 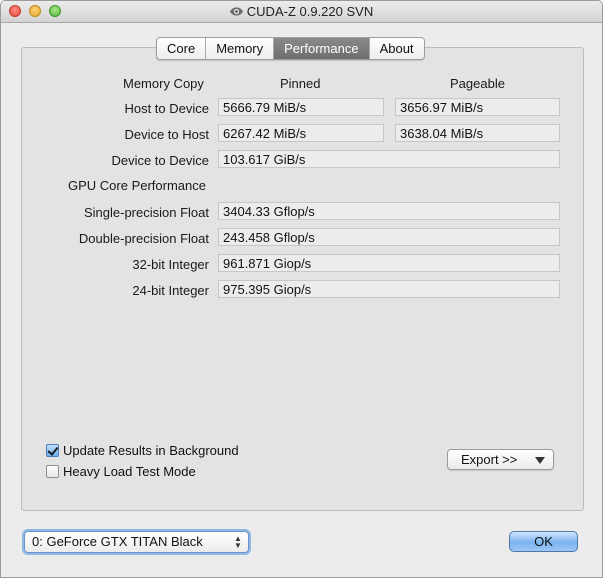 What do you see at coordinates (310, 11) in the screenshot?
I see `window-title-text: CUDA-Z 0.9.220 SVN` at bounding box center [310, 11].